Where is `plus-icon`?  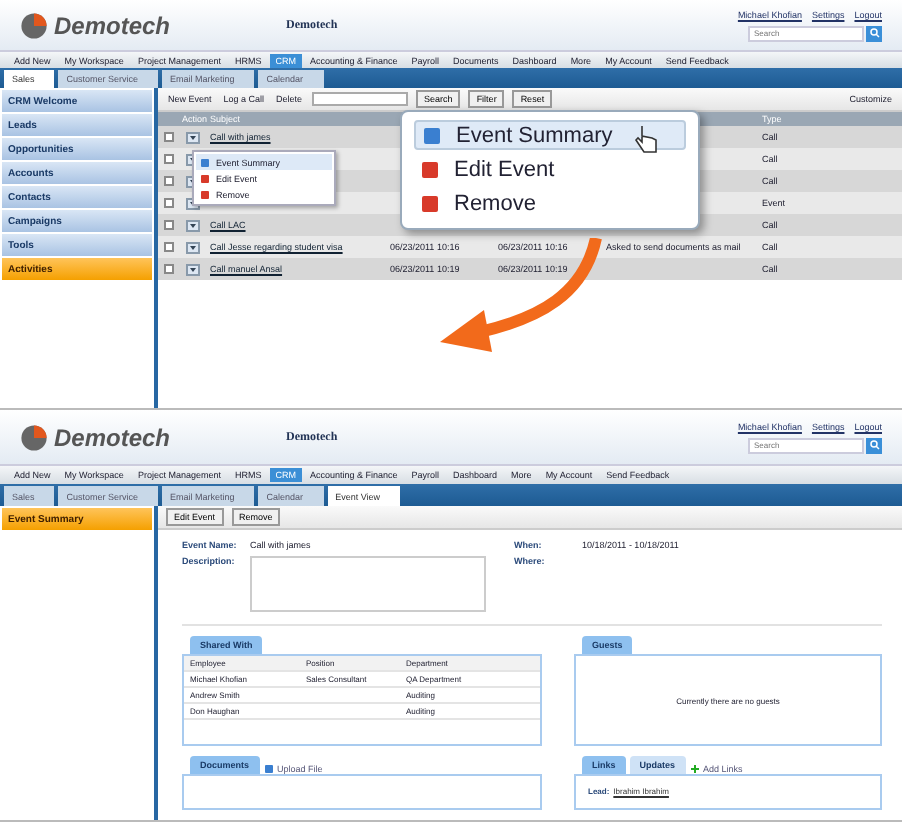
plus-icon is located at coordinates (694, 769).